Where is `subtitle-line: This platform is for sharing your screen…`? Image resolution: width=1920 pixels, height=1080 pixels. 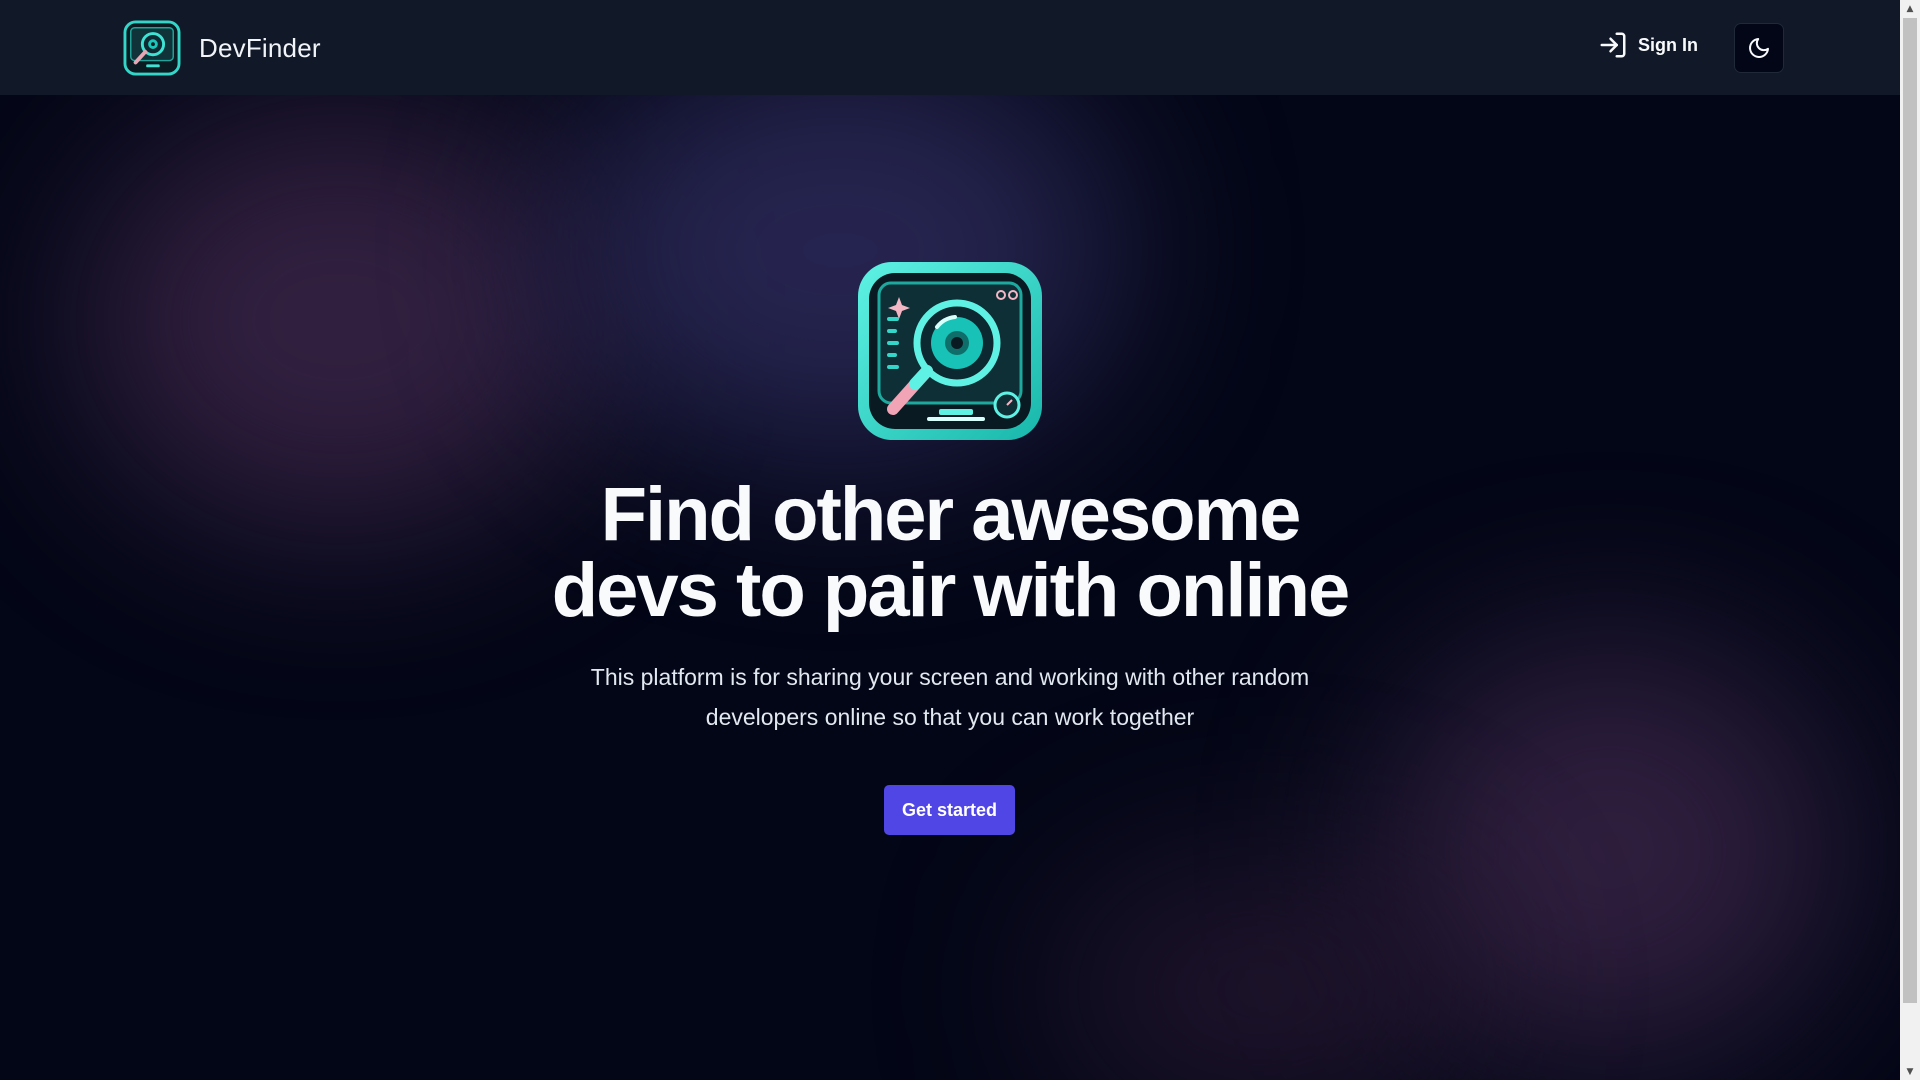 subtitle-line: This platform is for sharing your screen… is located at coordinates (950, 677).